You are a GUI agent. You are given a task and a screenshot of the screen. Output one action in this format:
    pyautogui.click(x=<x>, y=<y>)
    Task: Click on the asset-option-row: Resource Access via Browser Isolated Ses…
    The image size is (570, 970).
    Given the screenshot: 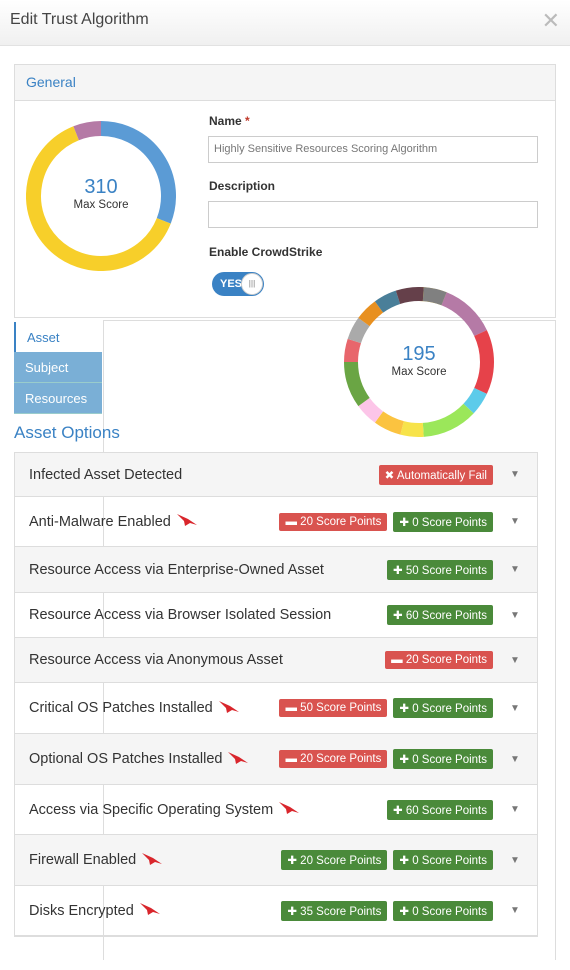 What is the action you would take?
    pyautogui.click(x=276, y=615)
    